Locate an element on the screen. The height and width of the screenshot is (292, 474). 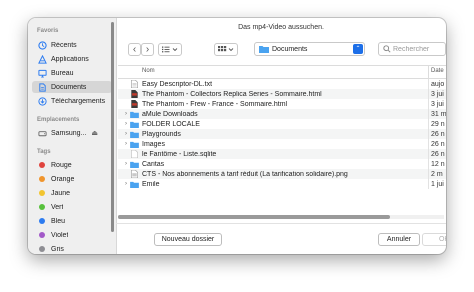
sidebar-tag-orange: Orange is located at coordinates (72, 179).